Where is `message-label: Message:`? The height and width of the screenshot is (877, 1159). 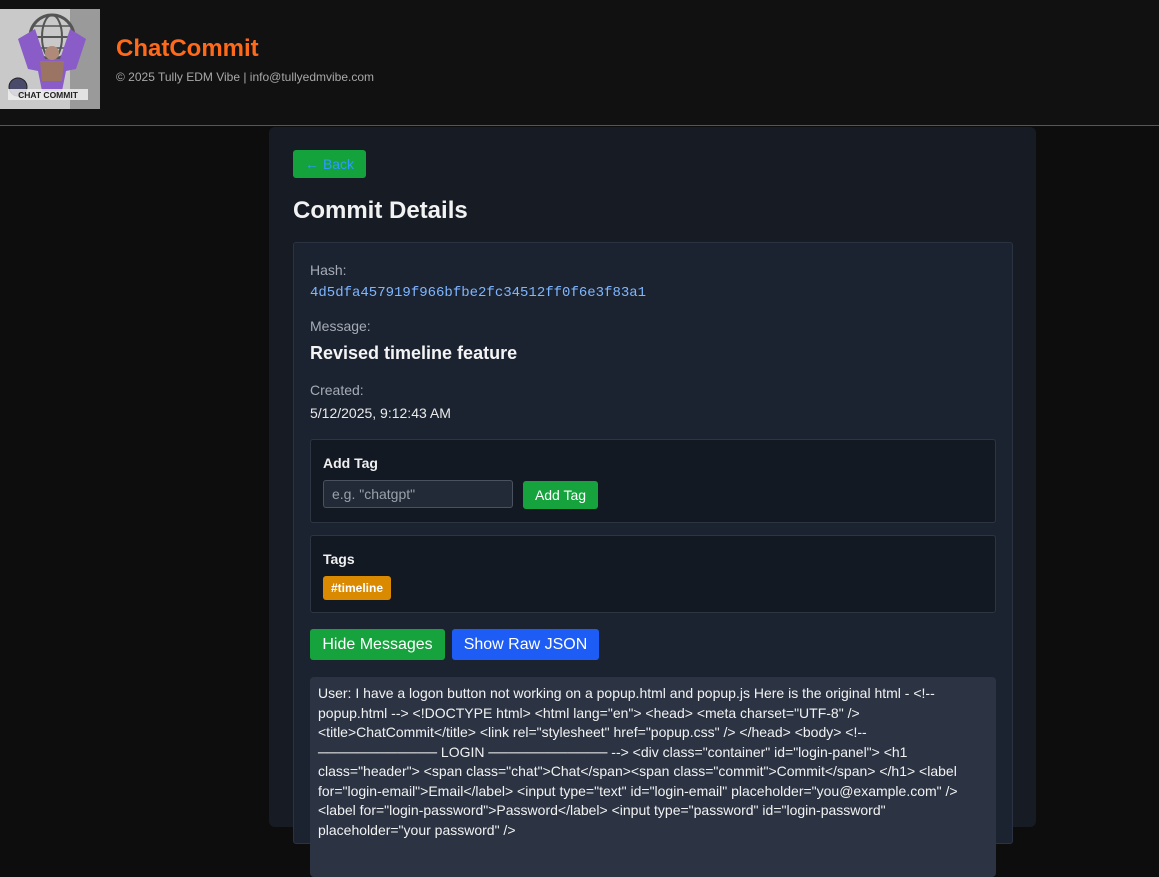
message-label: Message: is located at coordinates (340, 326).